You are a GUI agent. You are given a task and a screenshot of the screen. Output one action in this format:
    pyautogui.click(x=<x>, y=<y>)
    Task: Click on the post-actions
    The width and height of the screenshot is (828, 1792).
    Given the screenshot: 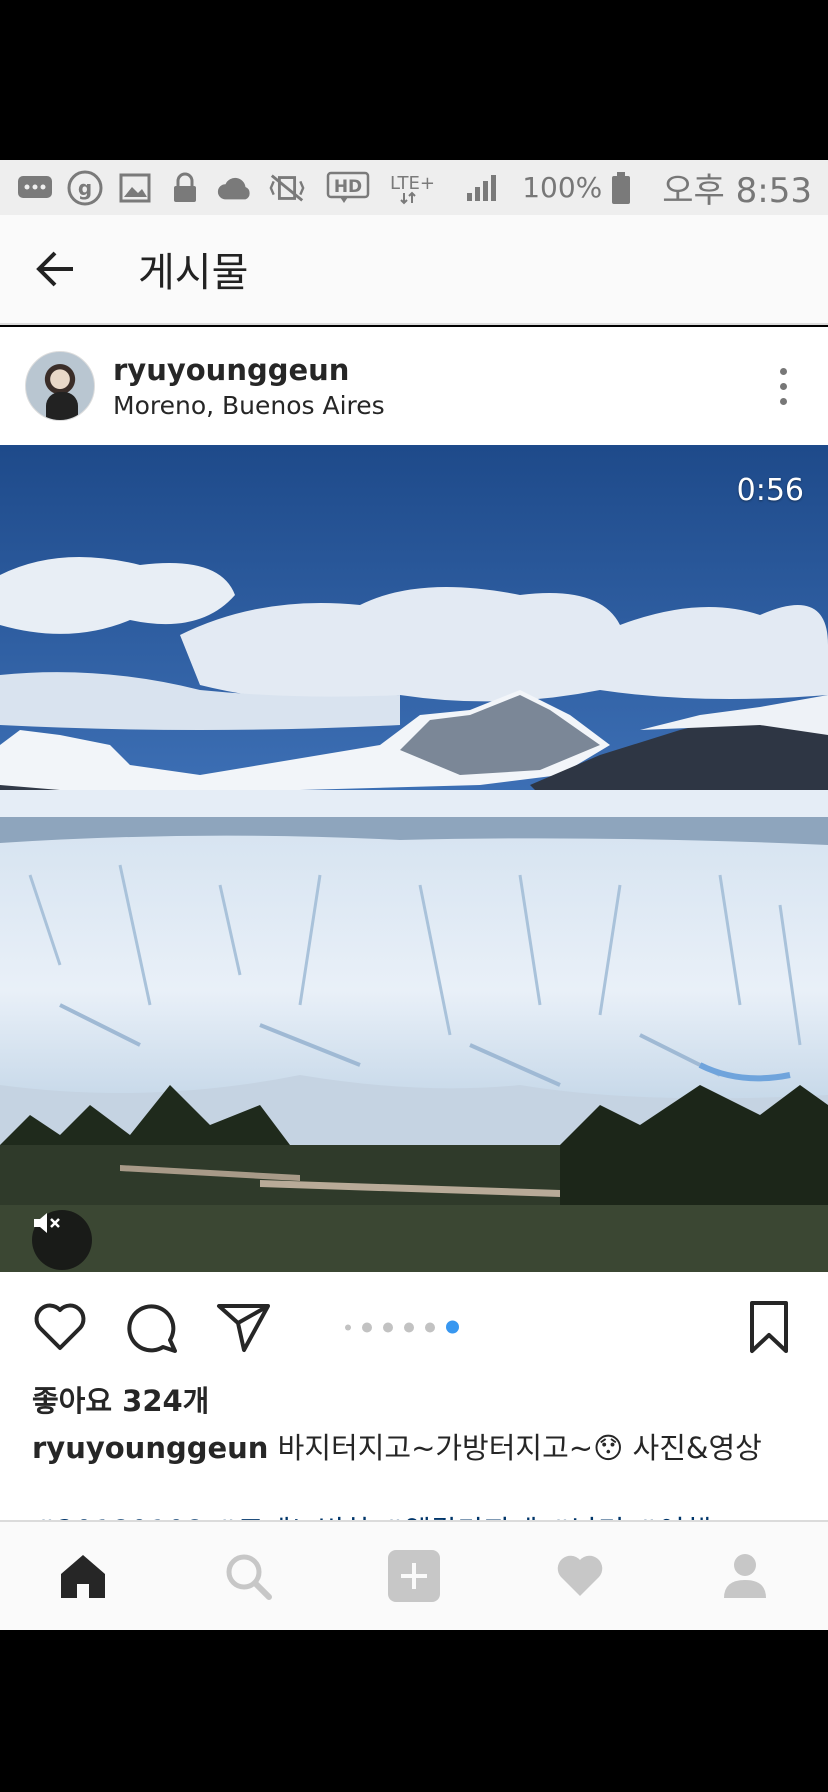 What is the action you would take?
    pyautogui.click(x=414, y=1327)
    